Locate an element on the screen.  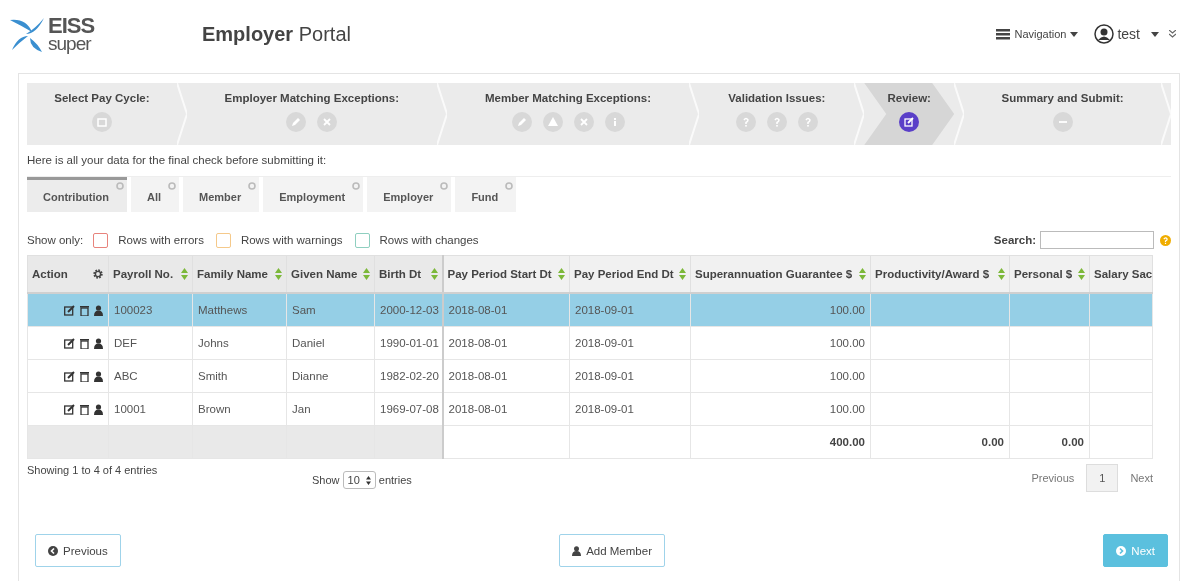
search-field is located at coordinates (1097, 240).